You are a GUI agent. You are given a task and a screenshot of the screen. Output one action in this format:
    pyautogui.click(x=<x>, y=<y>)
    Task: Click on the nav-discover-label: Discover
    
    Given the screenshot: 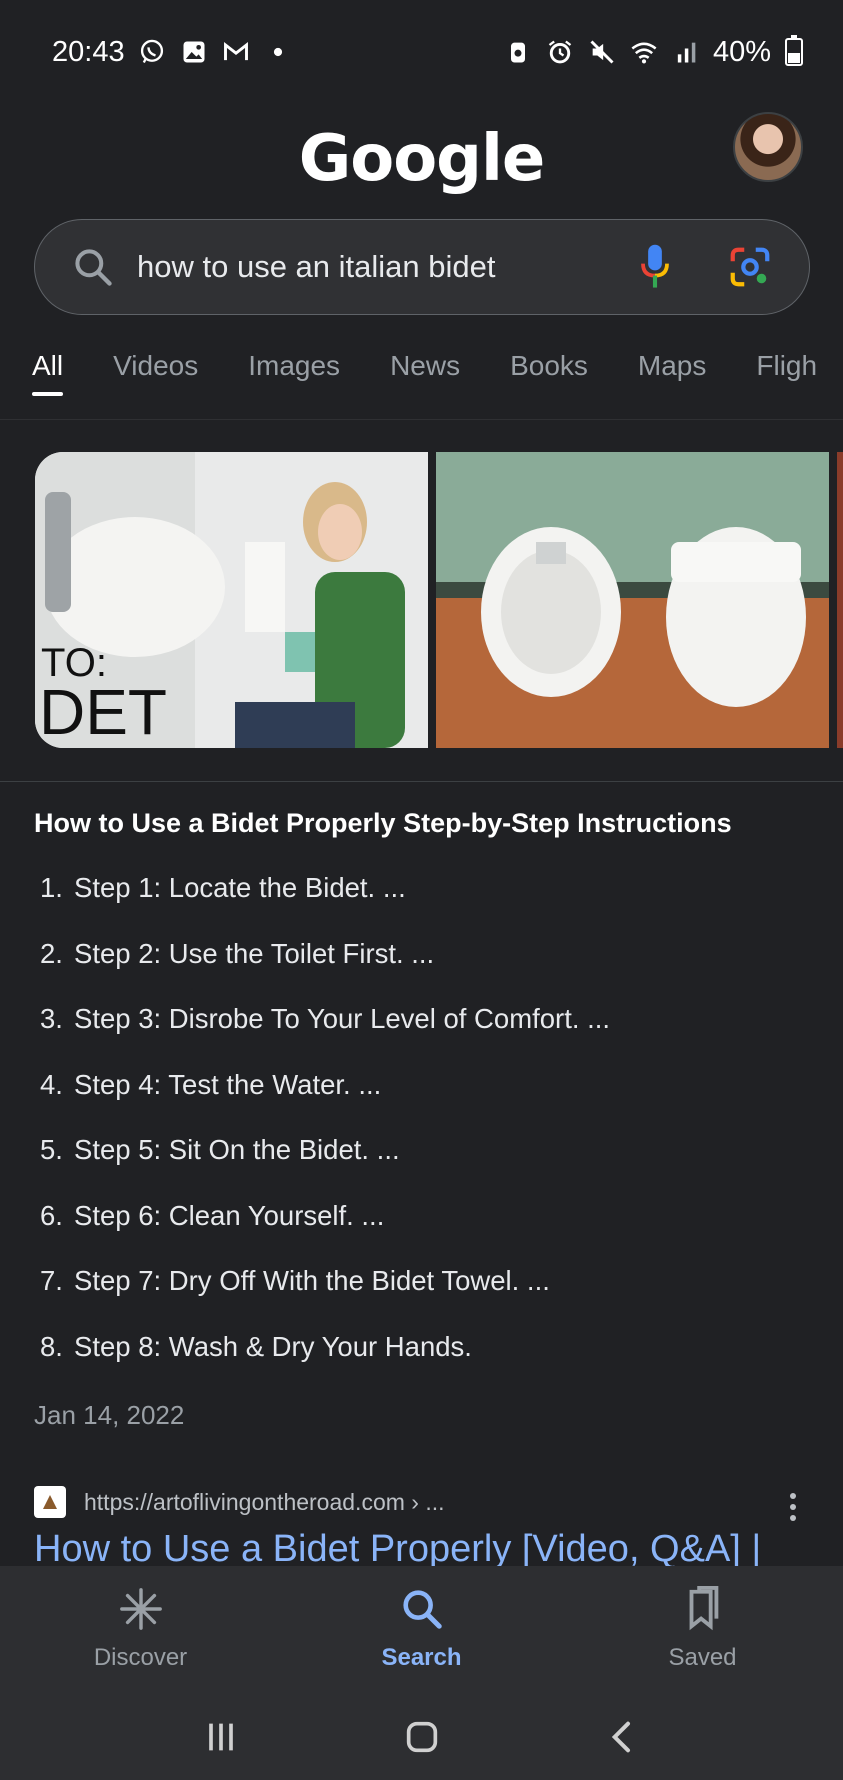 What is the action you would take?
    pyautogui.click(x=140, y=1657)
    